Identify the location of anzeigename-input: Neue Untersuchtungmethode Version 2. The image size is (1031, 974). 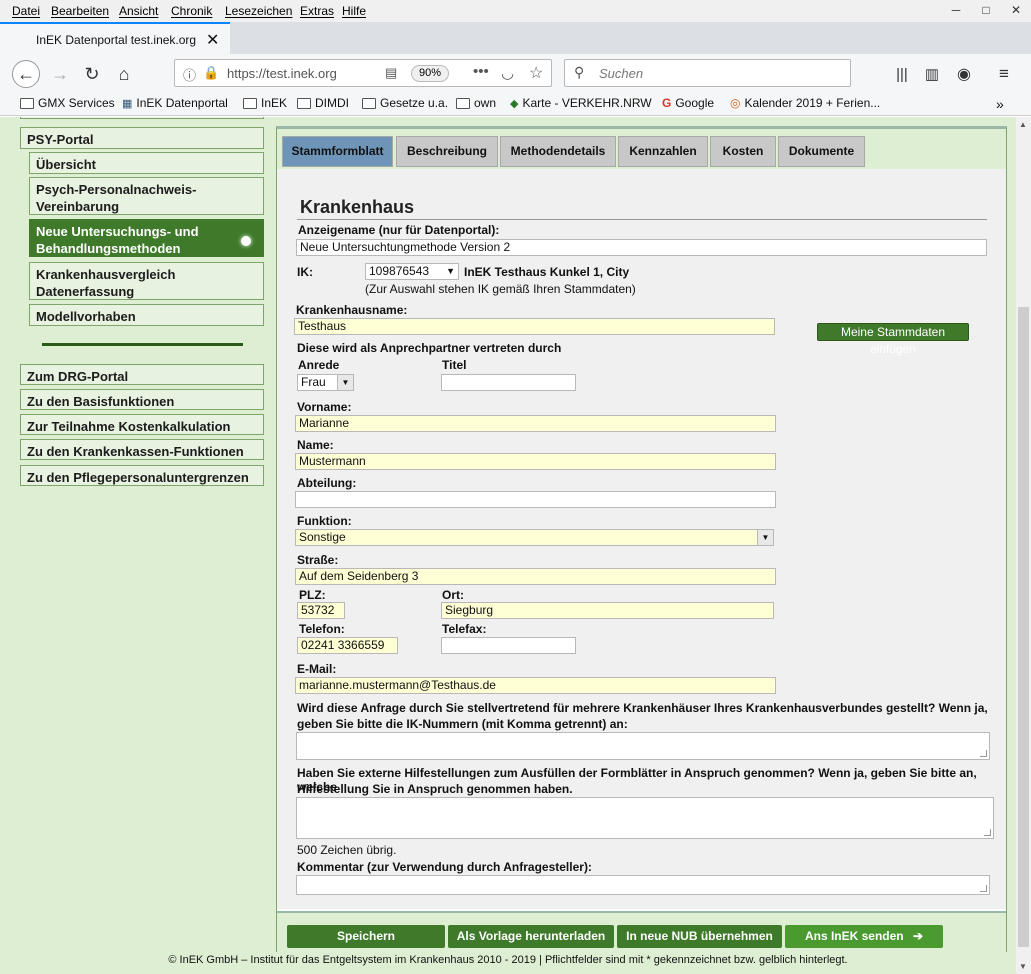
(641, 247).